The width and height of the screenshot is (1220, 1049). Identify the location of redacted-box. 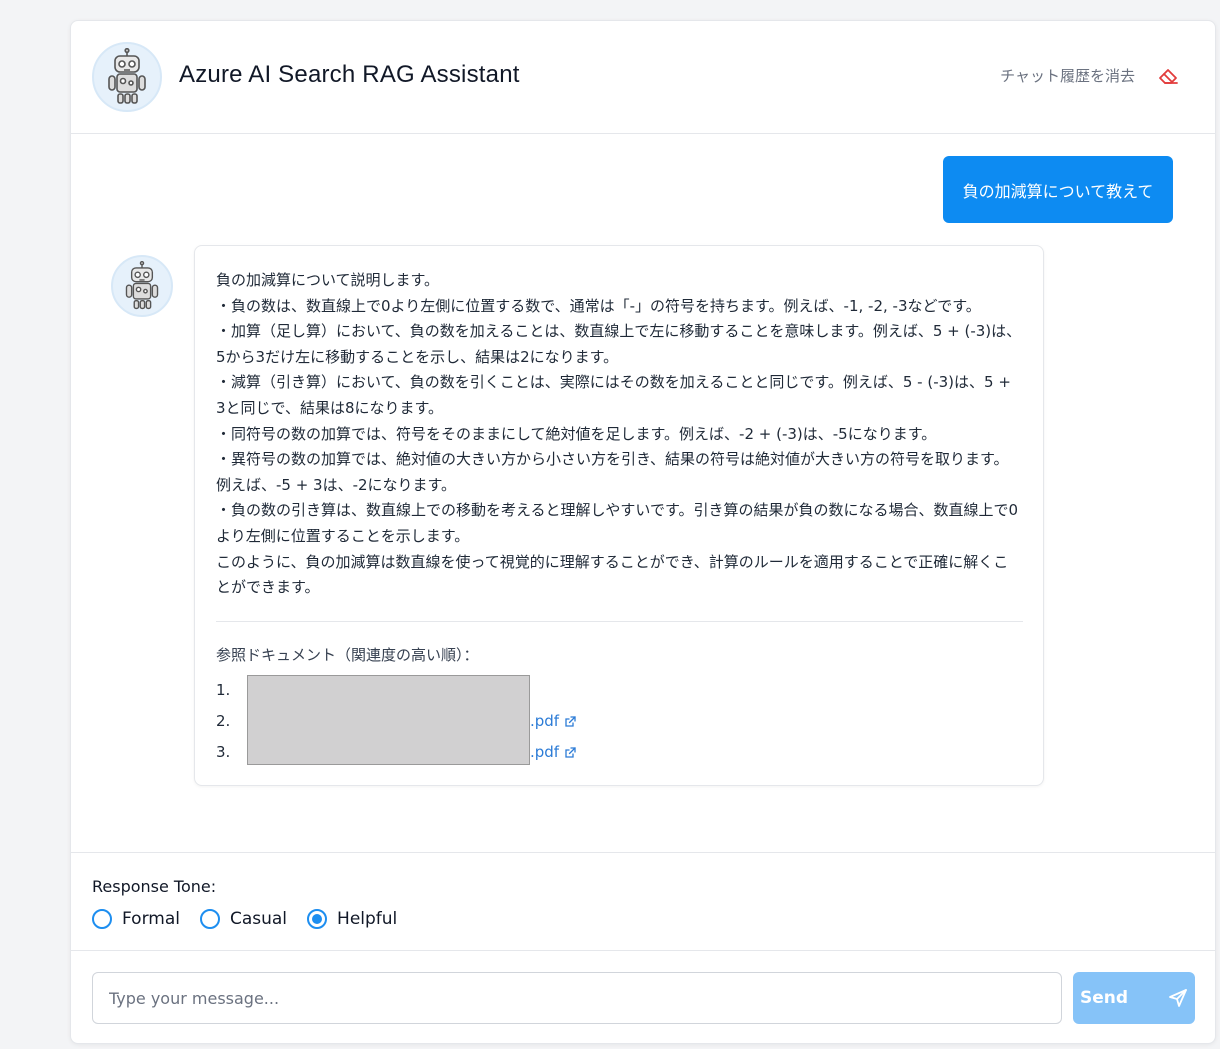
(388, 719).